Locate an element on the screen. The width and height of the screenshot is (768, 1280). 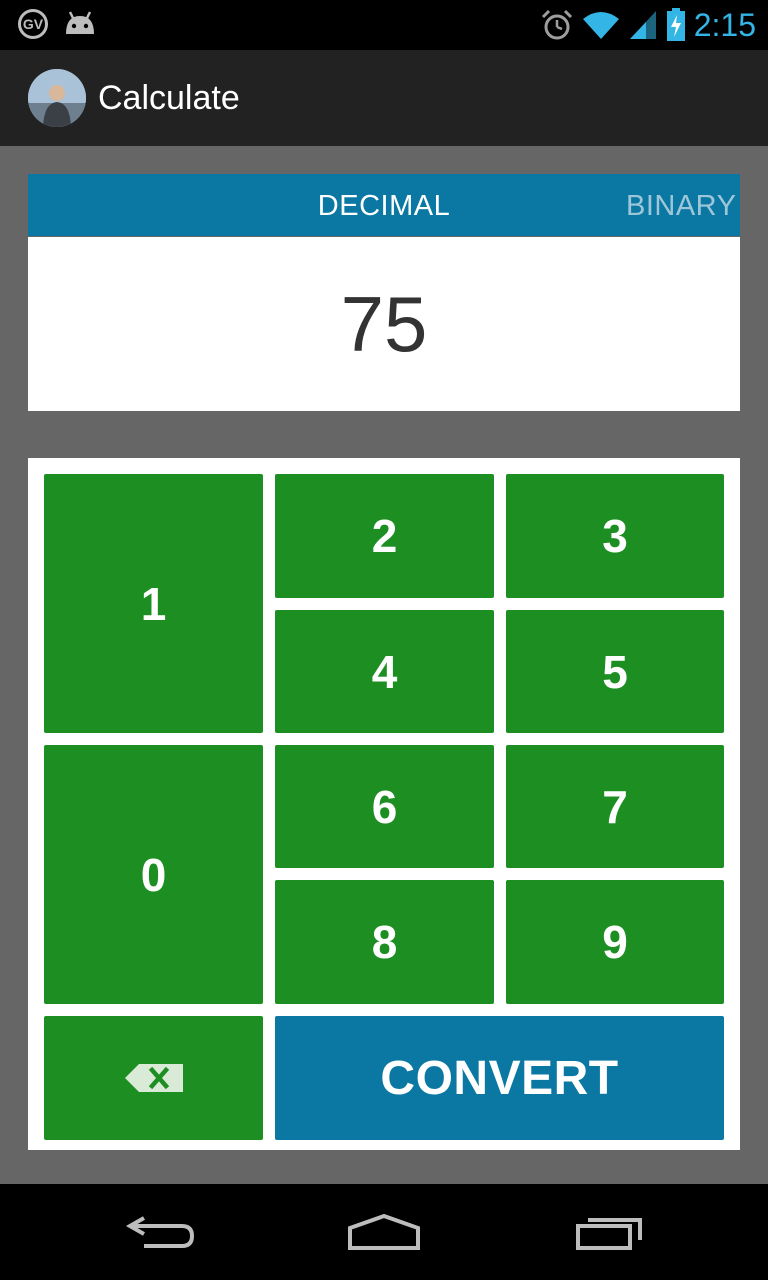
key-7: 7 is located at coordinates (615, 806).